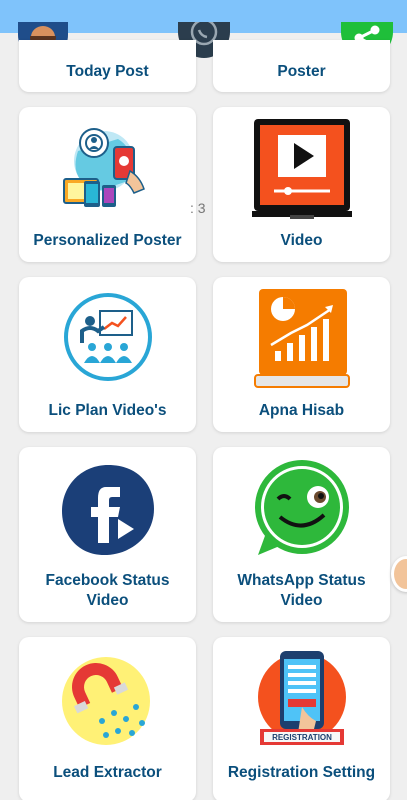 The image size is (407, 800). I want to click on lic-plan-videos-label: Lic Plan Video's, so click(107, 410).